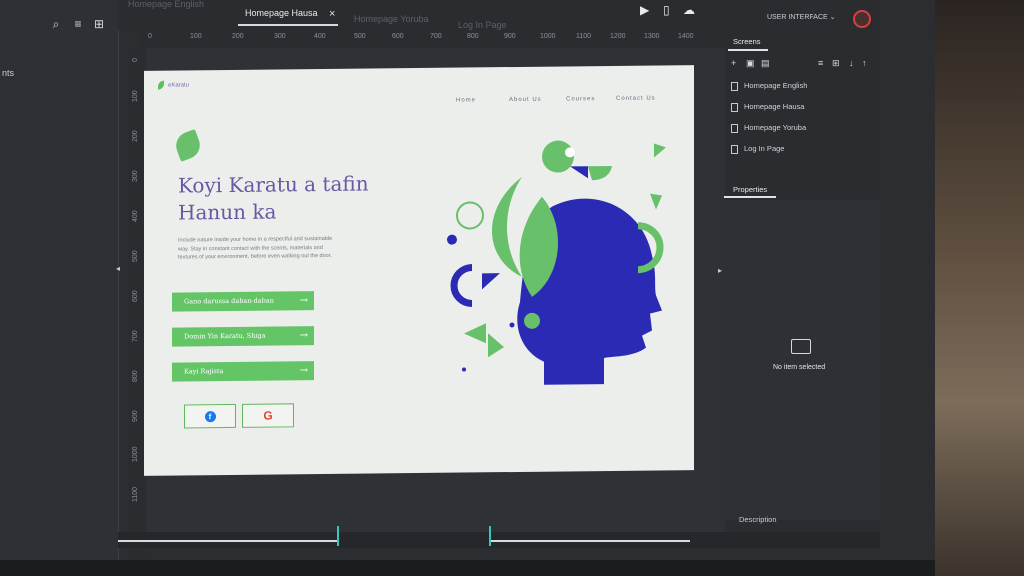 Image resolution: width=1024 pixels, height=576 pixels. What do you see at coordinates (466, 100) in the screenshot?
I see `nav-home: Home` at bounding box center [466, 100].